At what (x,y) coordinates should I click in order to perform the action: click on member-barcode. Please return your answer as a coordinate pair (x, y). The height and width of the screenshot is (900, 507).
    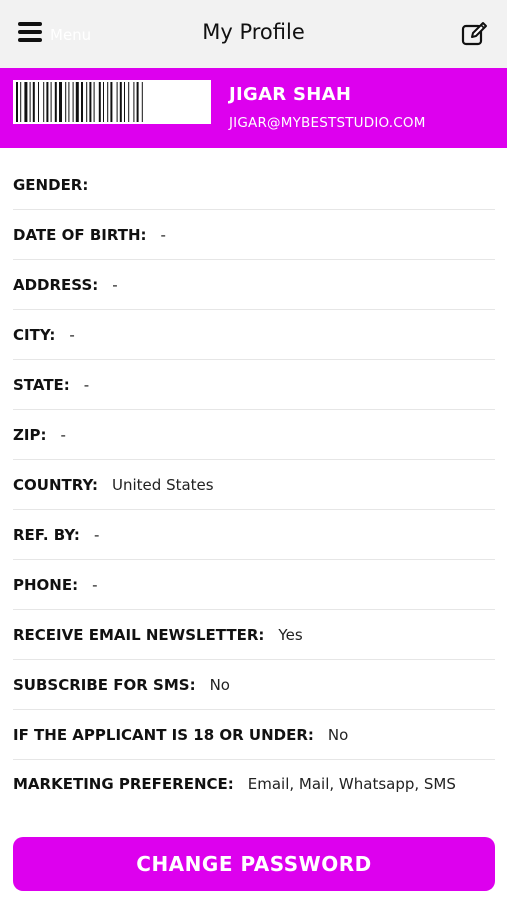
    Looking at the image, I should click on (112, 102).